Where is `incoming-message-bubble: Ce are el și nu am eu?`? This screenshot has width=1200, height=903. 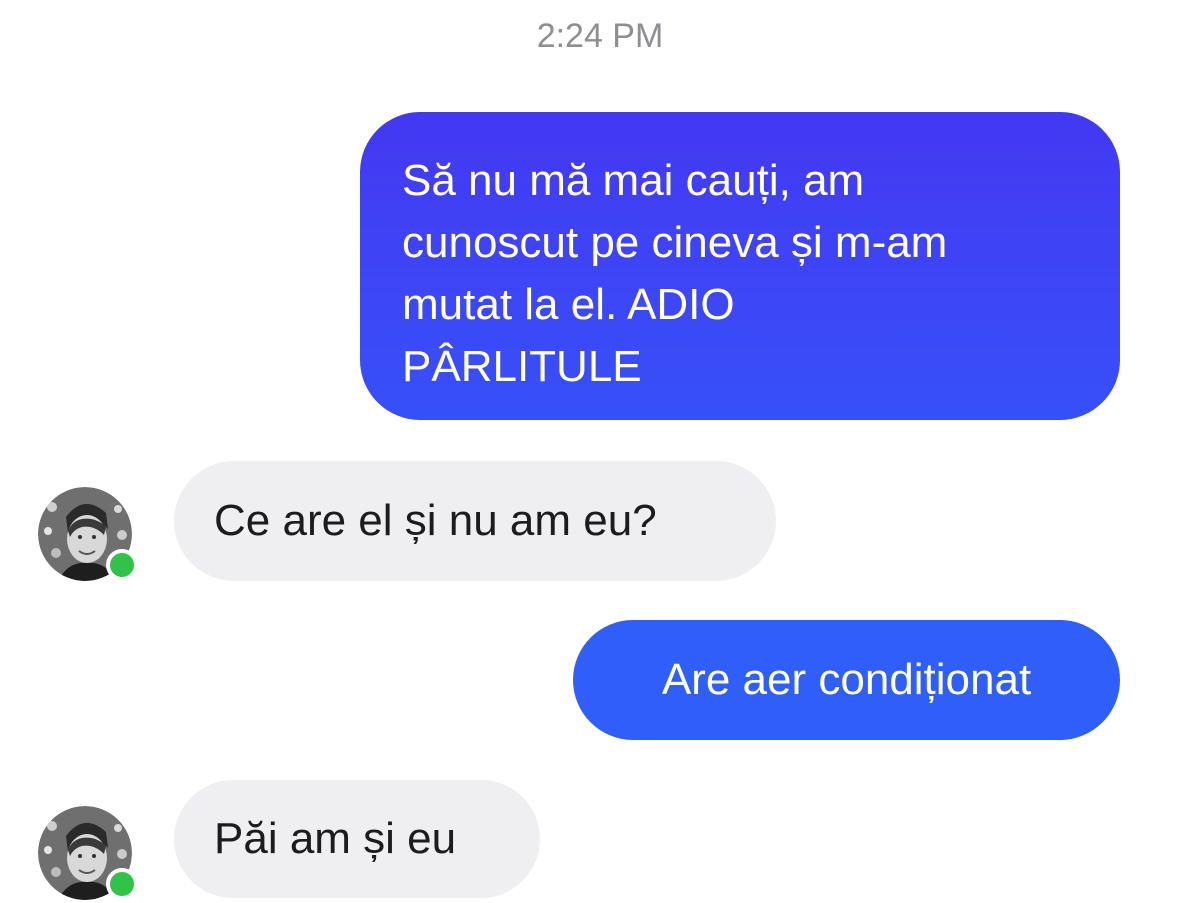
incoming-message-bubble: Ce are el și nu am eu? is located at coordinates (475, 521).